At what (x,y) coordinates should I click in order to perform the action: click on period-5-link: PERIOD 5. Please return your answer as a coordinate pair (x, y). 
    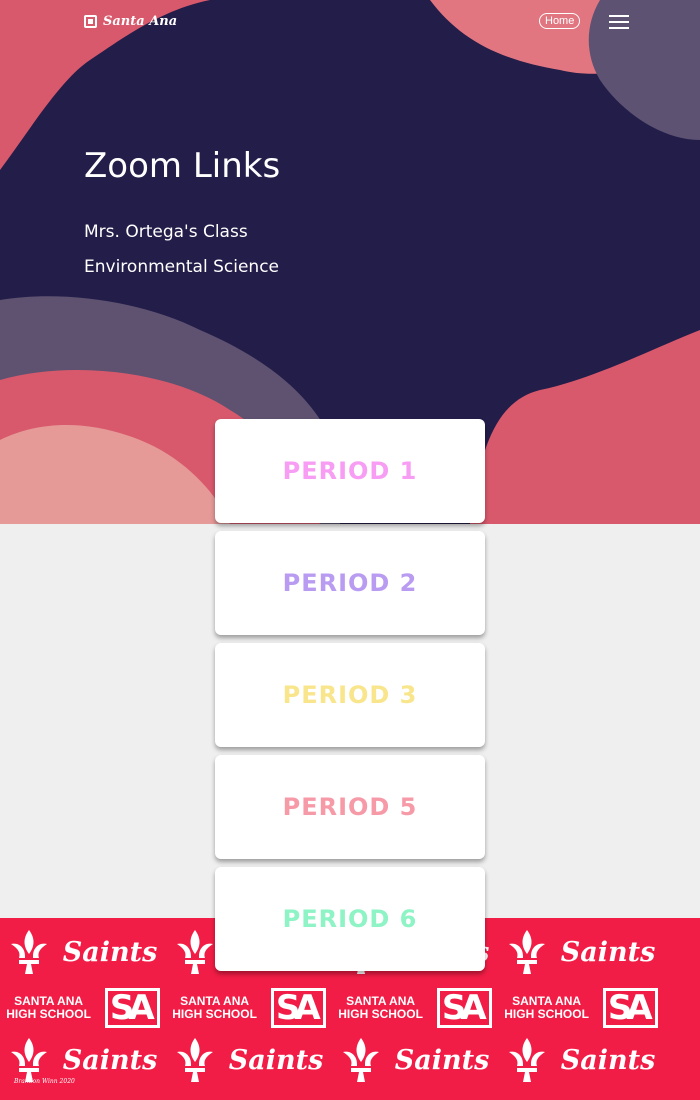
    Looking at the image, I should click on (350, 807).